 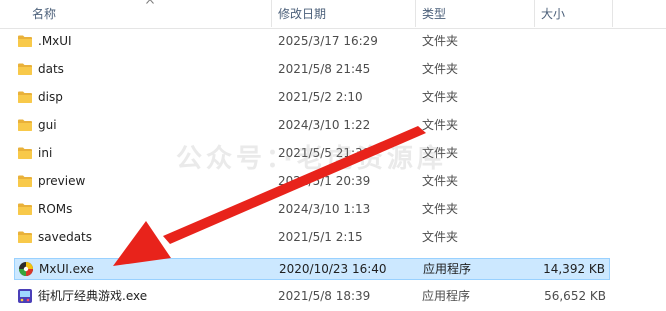 What do you see at coordinates (47, 125) in the screenshot?
I see `file-name: gui` at bounding box center [47, 125].